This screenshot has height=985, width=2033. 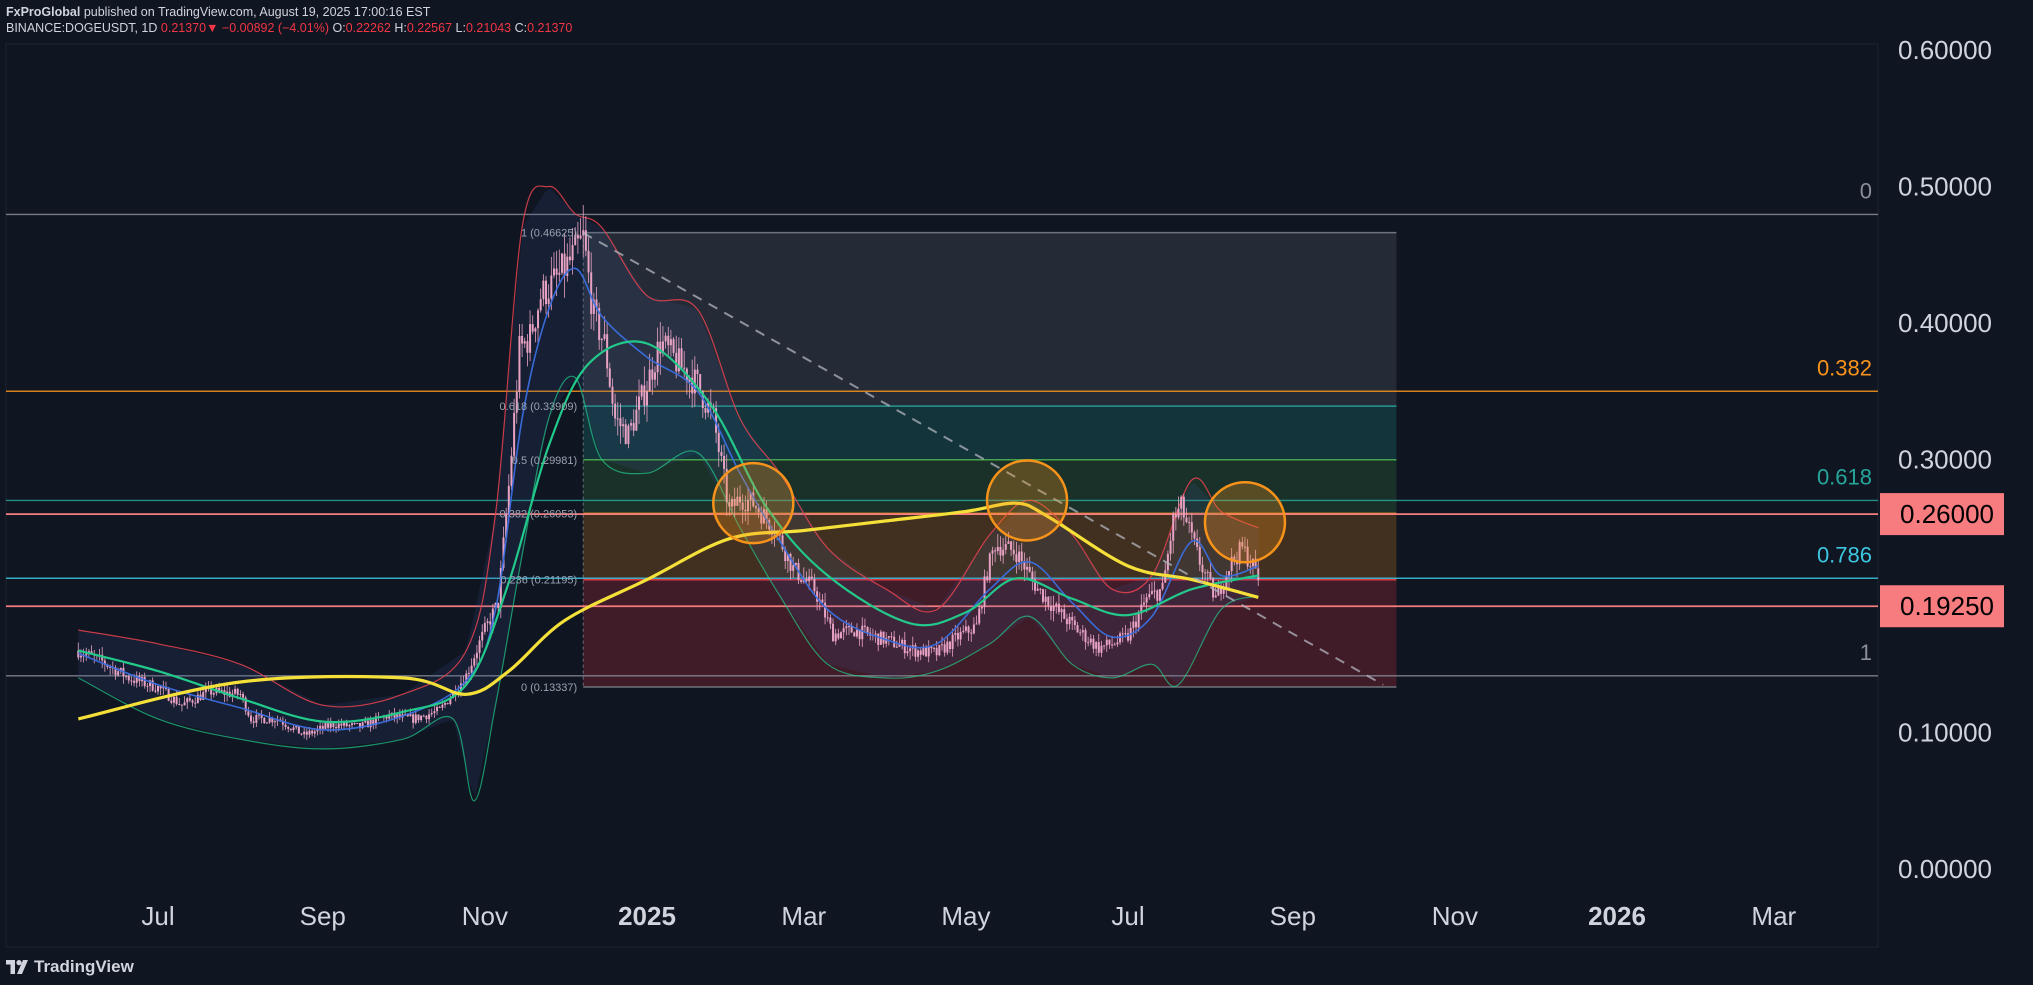 I want to click on price-box-label: 0.26000, so click(x=1947, y=514).